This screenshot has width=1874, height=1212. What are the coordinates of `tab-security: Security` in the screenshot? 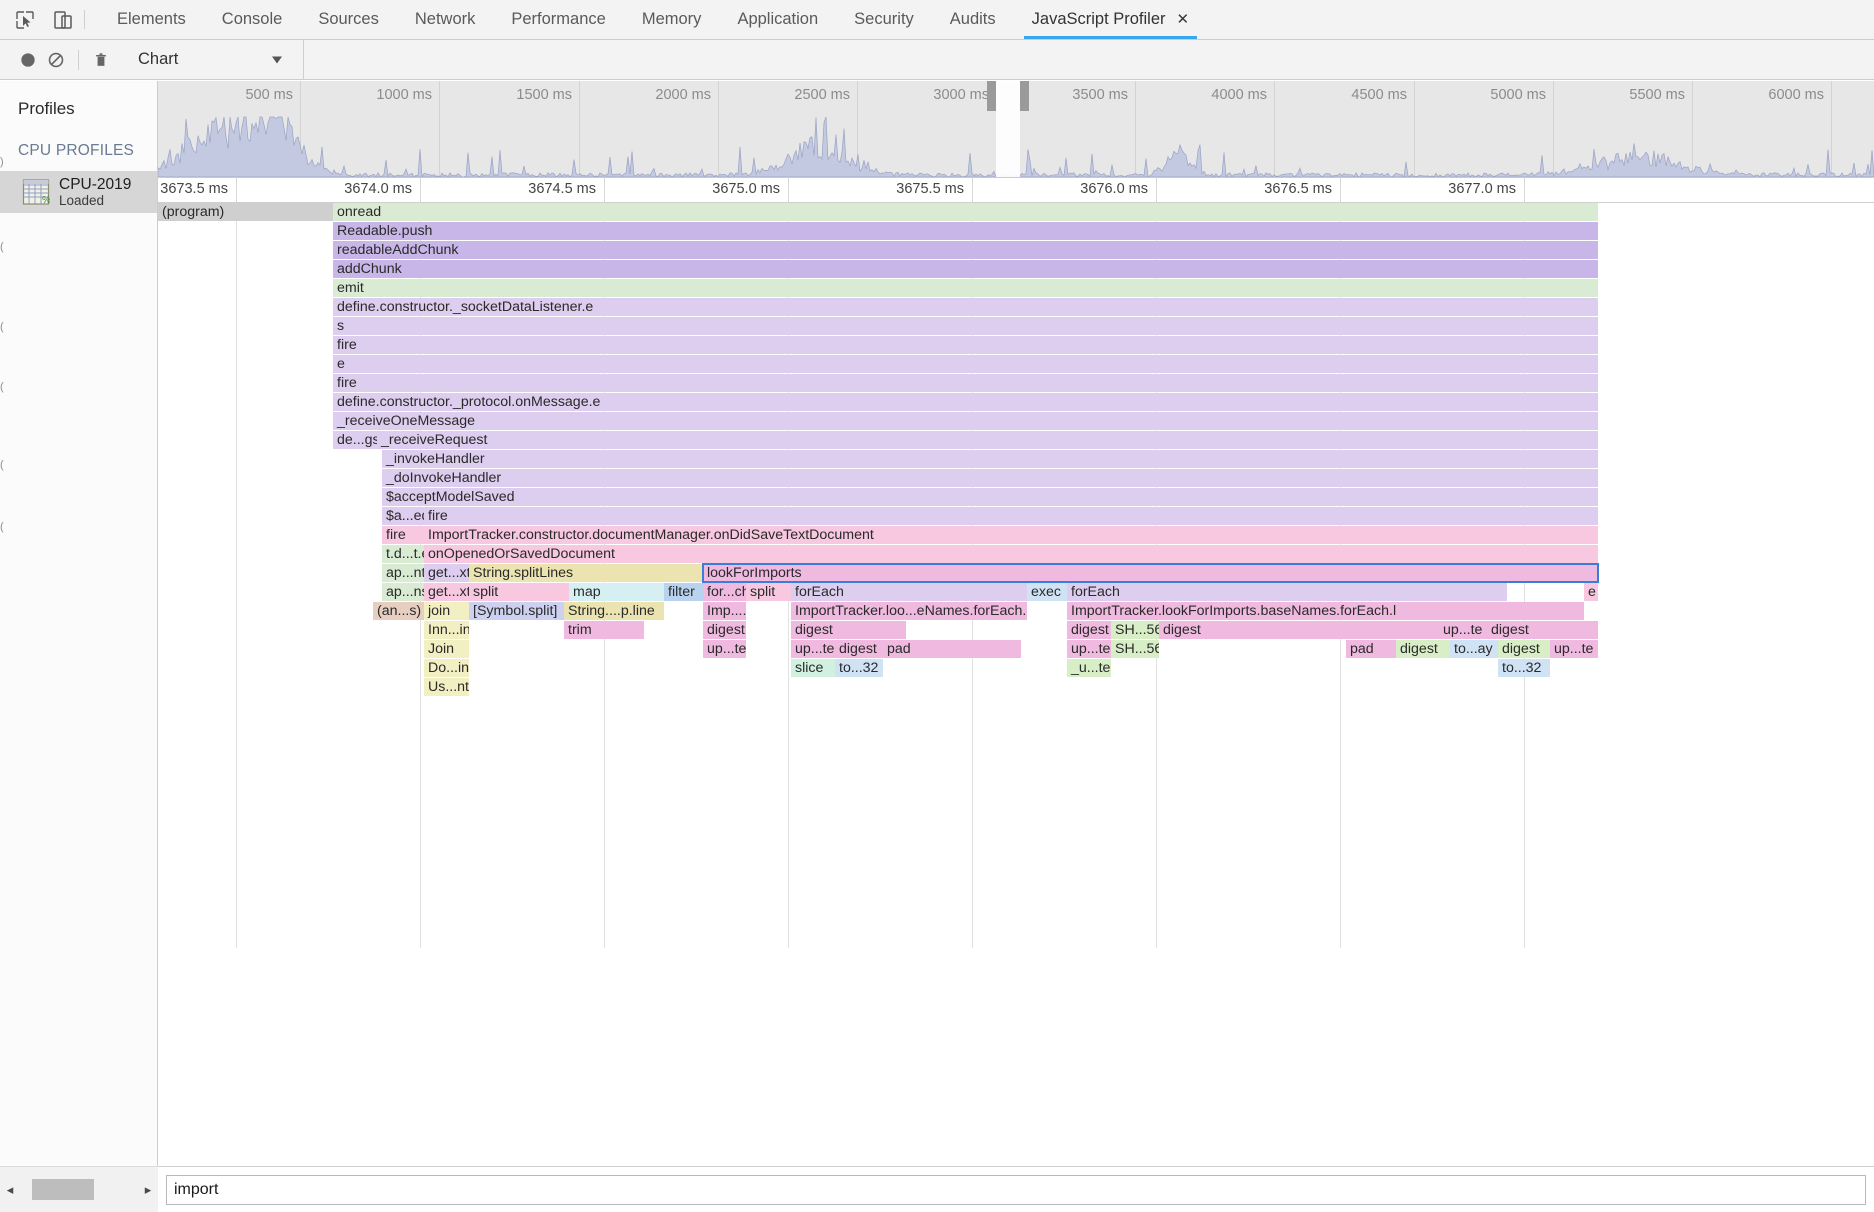 It's located at (884, 19).